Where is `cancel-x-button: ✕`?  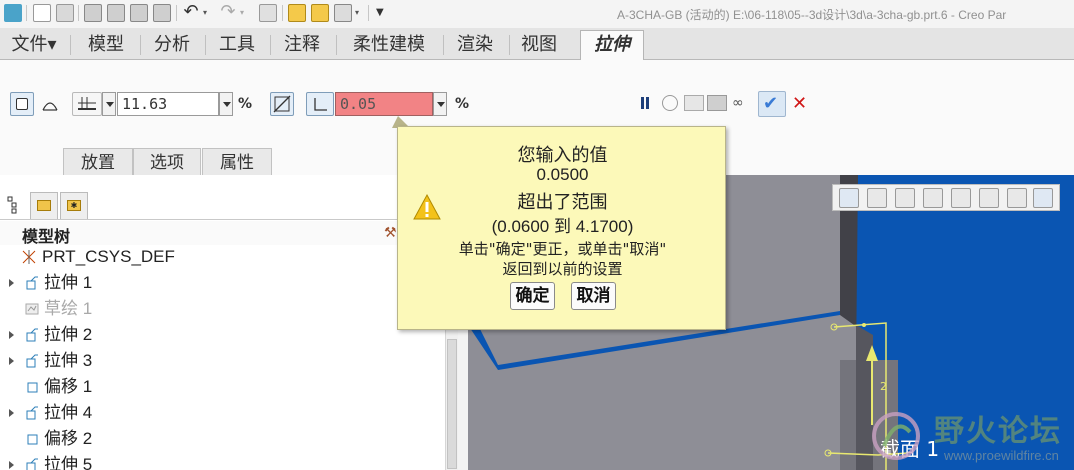 cancel-x-button: ✕ is located at coordinates (801, 104).